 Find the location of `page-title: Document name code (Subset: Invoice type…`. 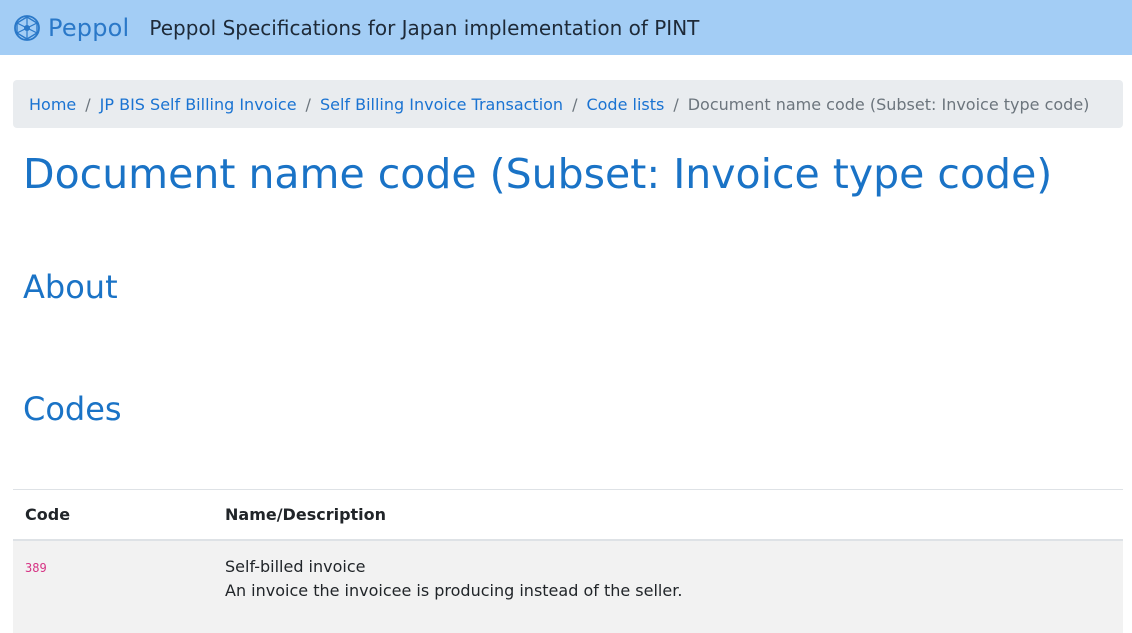

page-title: Document name code (Subset: Invoice type… is located at coordinates (538, 174).